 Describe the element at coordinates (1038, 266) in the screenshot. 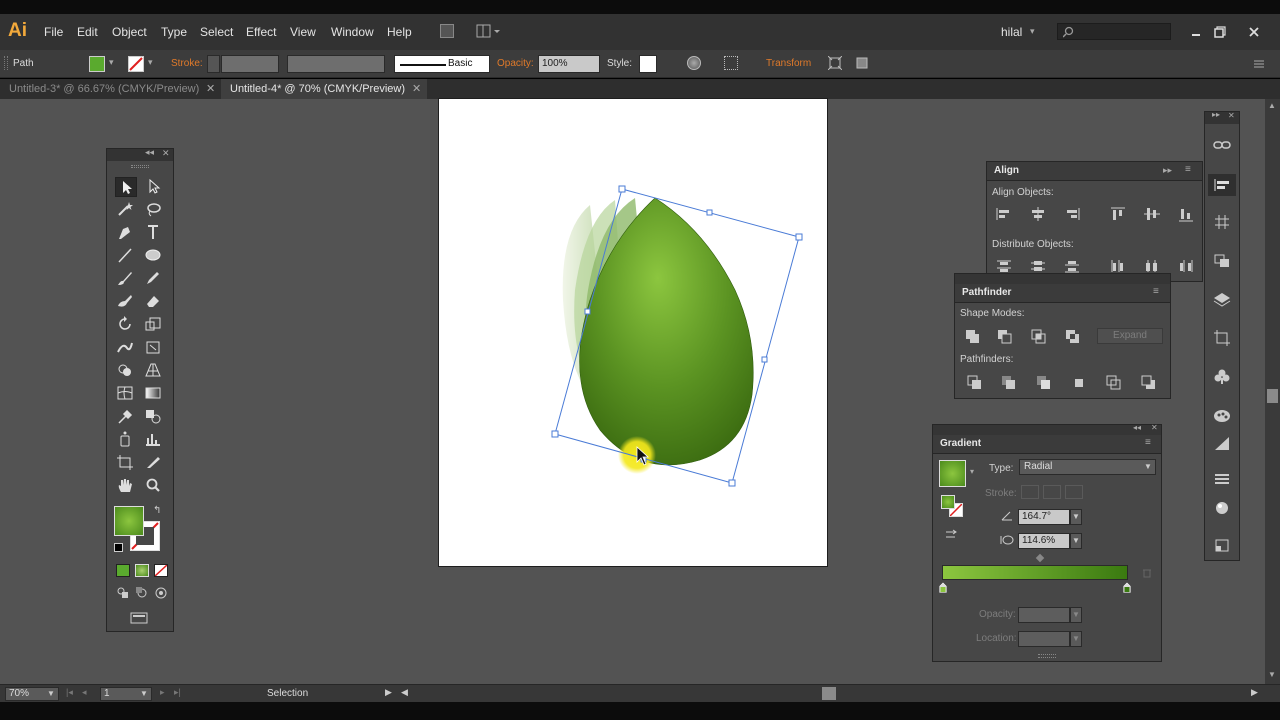

I see `vertical-distribute-center-icon` at that location.